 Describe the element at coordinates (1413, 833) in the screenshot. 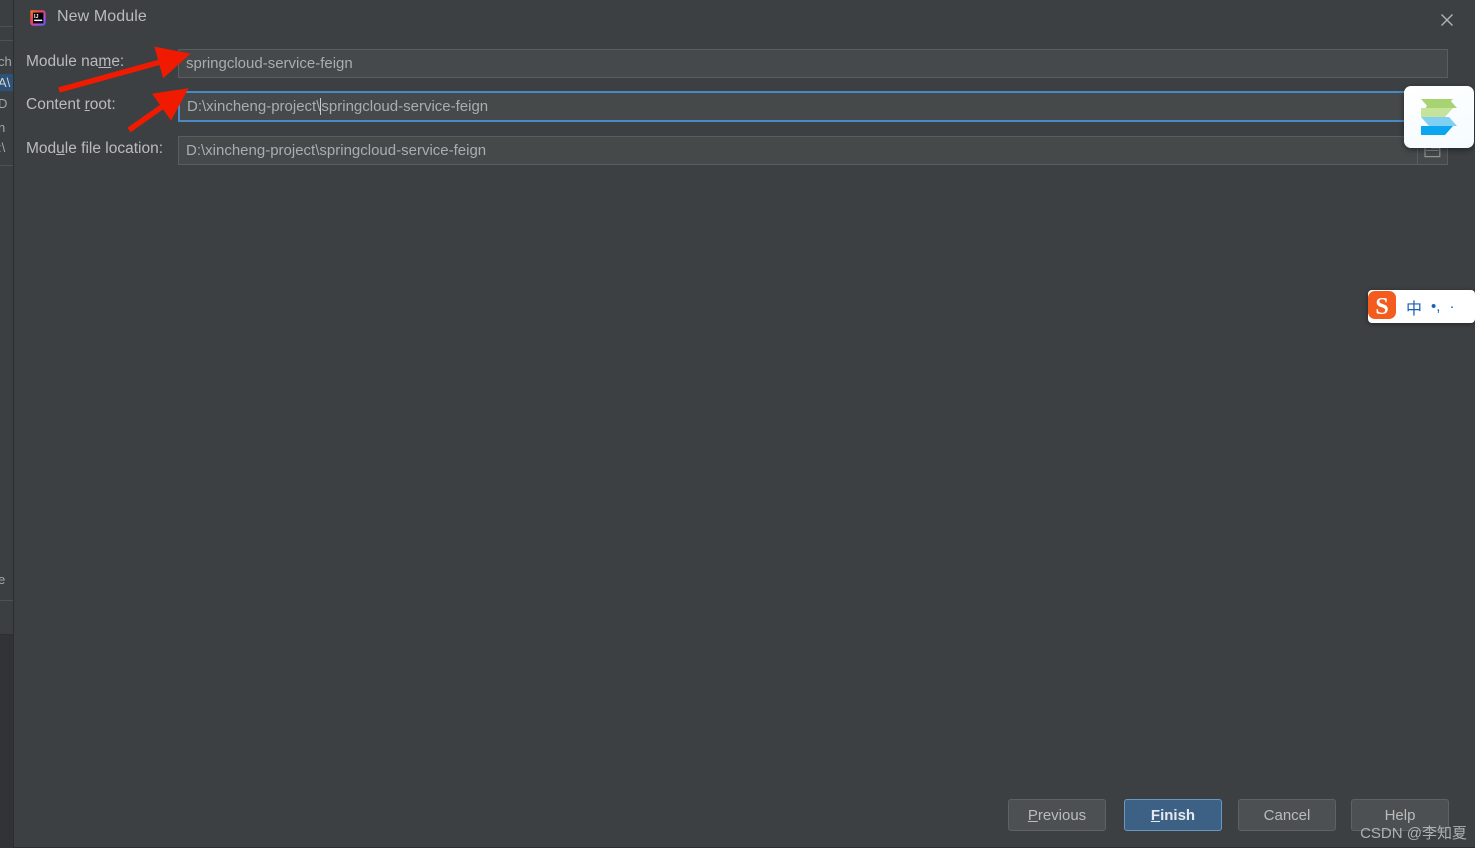

I see `csdn-watermark: CSDN @李知夏` at that location.